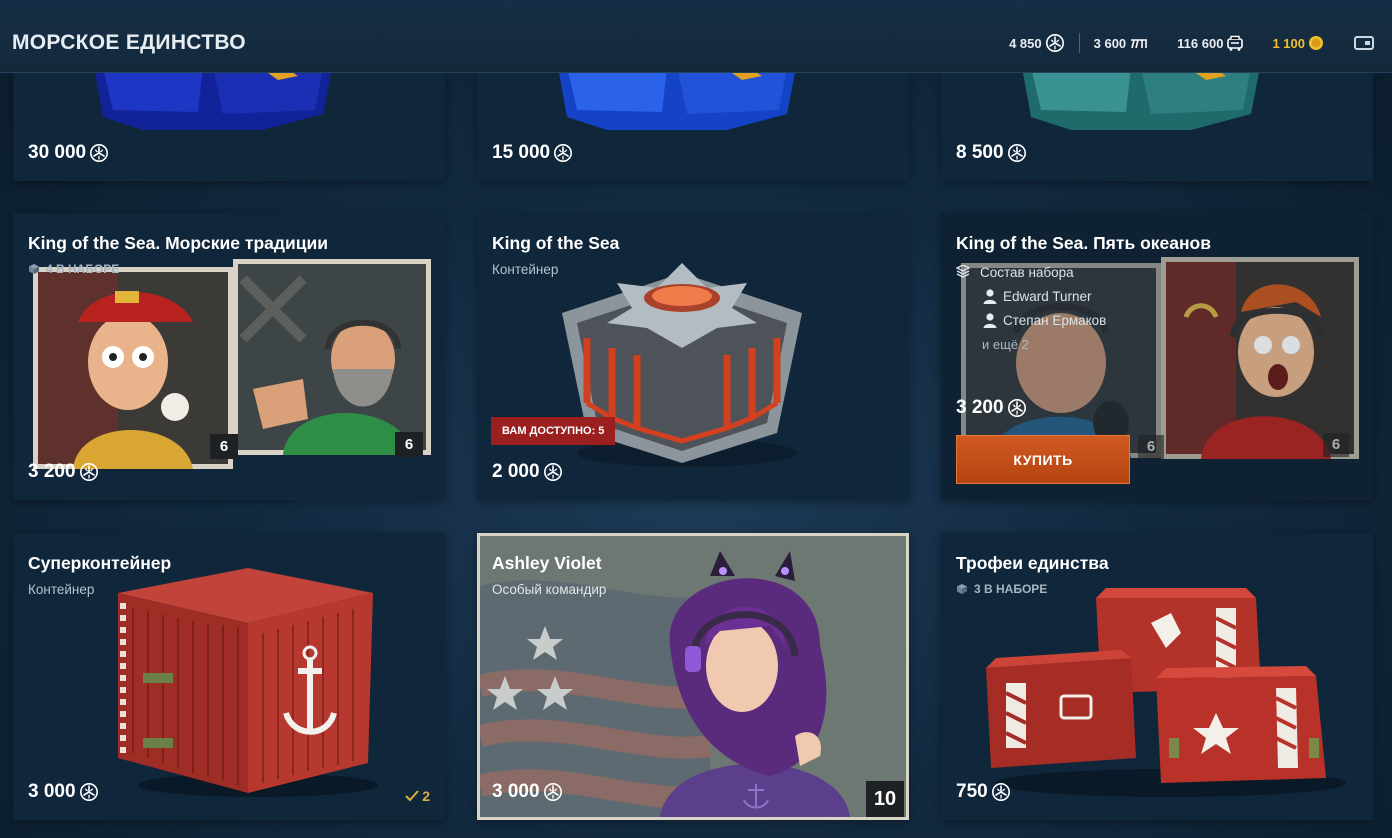  What do you see at coordinates (1235, 43) in the screenshot?
I see `credits-icon` at bounding box center [1235, 43].